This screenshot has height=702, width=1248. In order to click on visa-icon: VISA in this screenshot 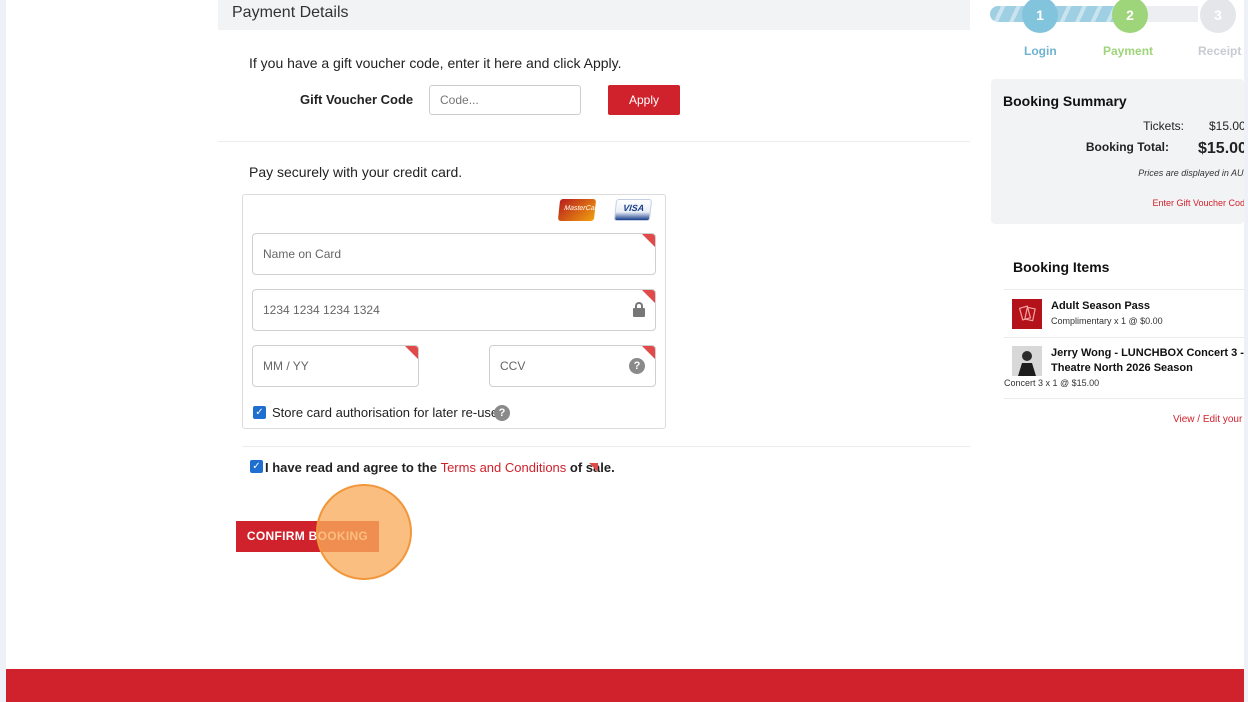, I will do `click(633, 210)`.